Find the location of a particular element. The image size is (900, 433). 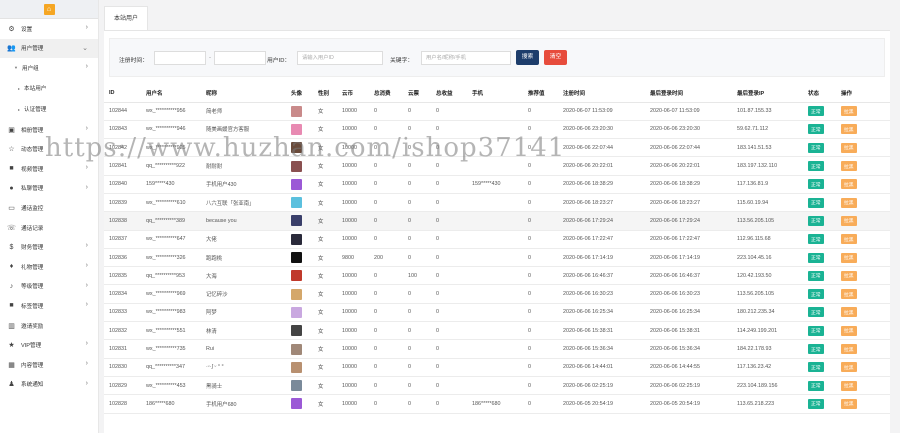

sidebar-item-14: ■ 标签管理 › is located at coordinates (49, 306).